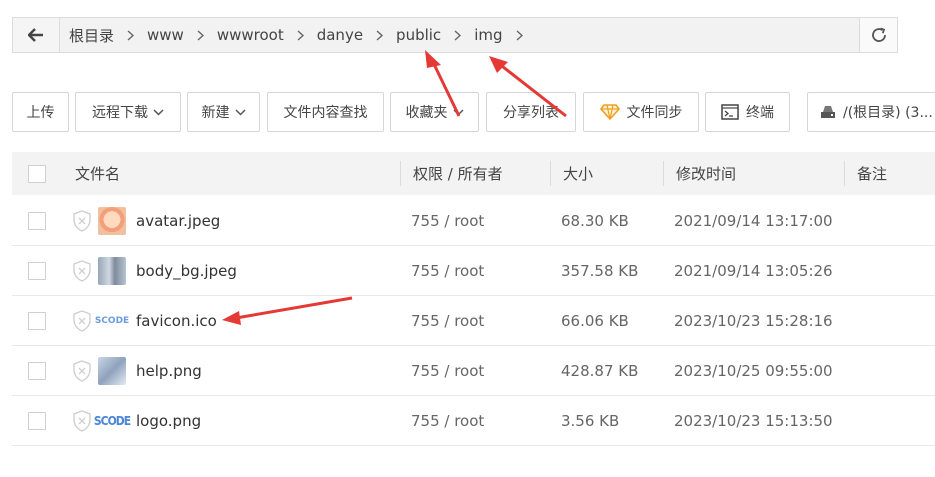  What do you see at coordinates (168, 420) in the screenshot?
I see `file-name: logo.png` at bounding box center [168, 420].